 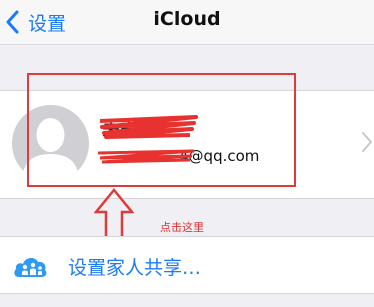 What do you see at coordinates (30, 267) in the screenshot?
I see `family-sharing-icon` at bounding box center [30, 267].